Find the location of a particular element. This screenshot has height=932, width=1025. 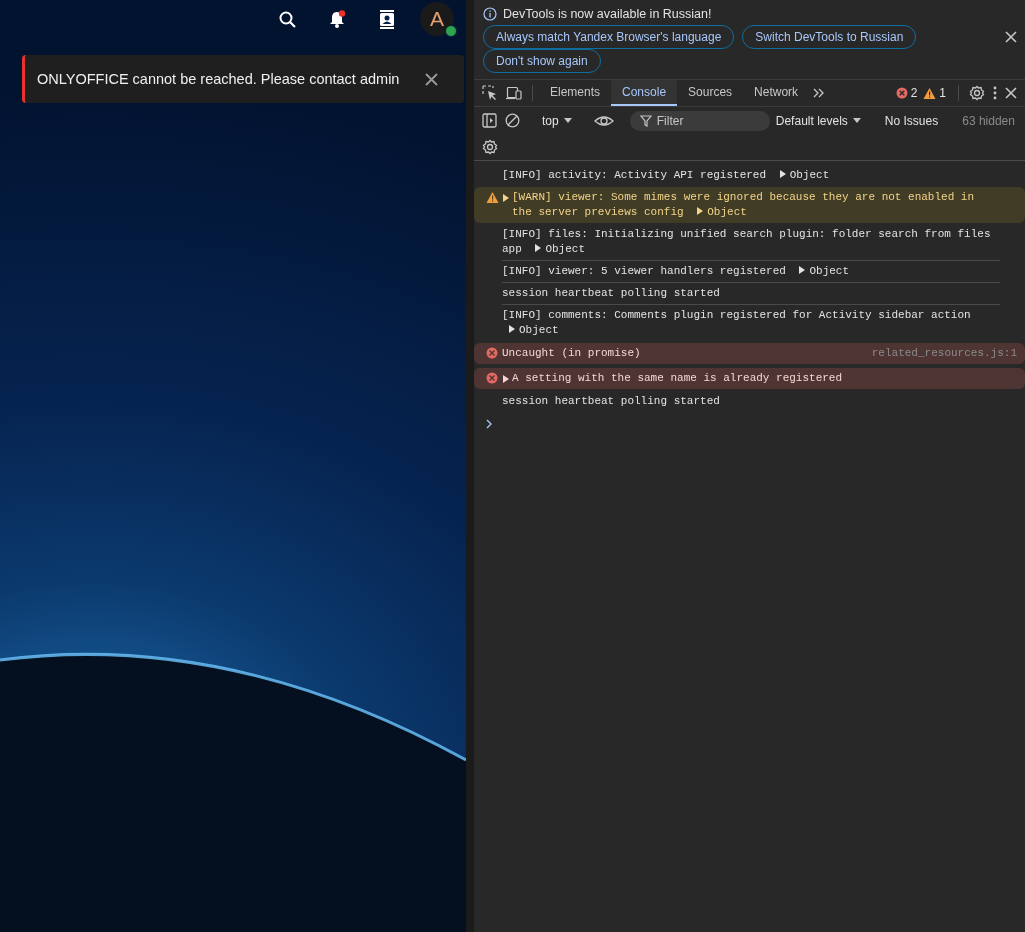

context-dropdown: top is located at coordinates (557, 120).